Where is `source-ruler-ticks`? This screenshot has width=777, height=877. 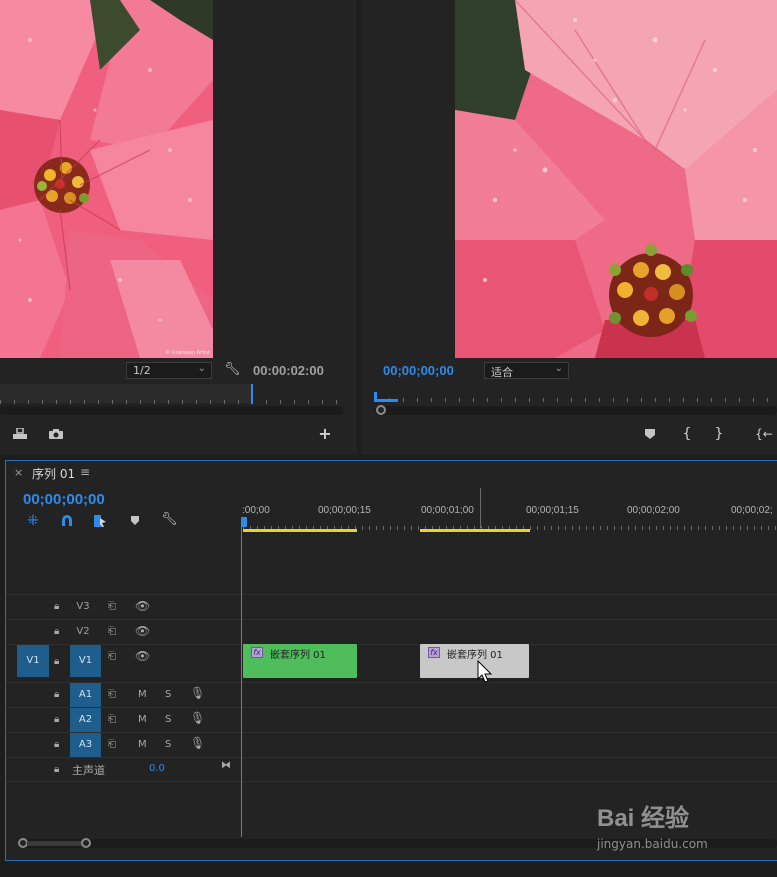
source-ruler-ticks is located at coordinates (170, 399).